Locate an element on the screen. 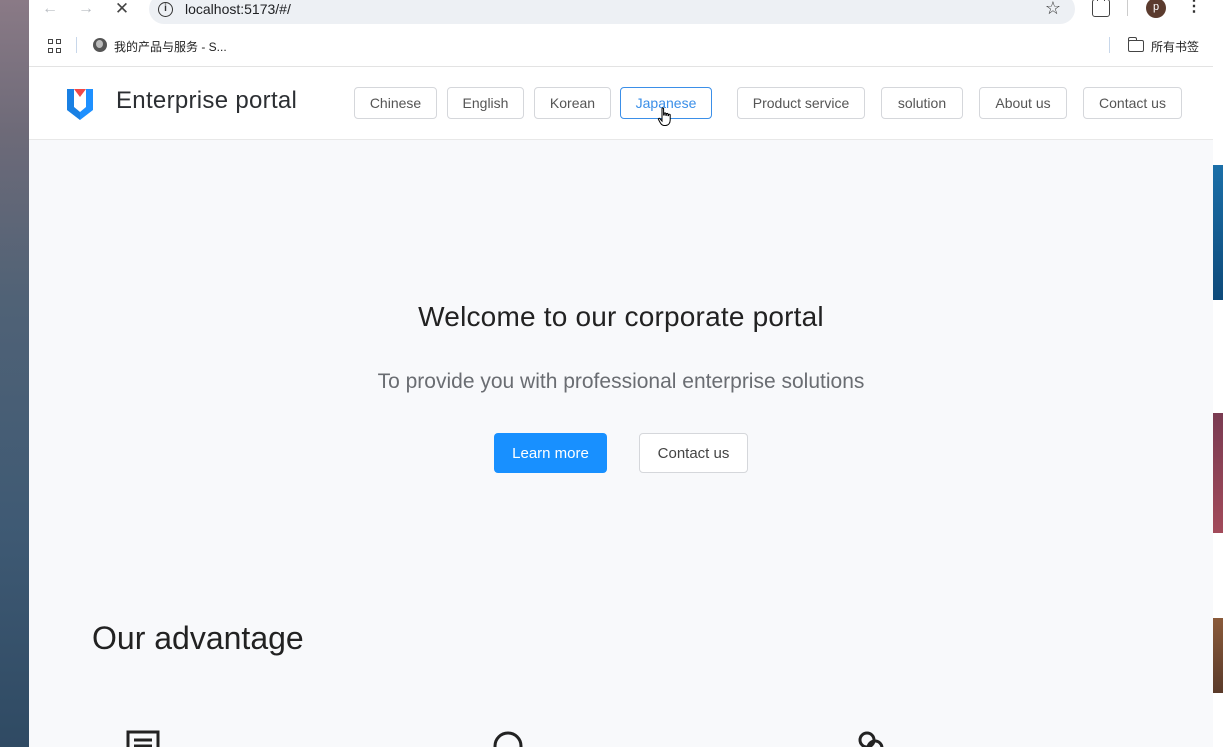 This screenshot has width=1223, height=747. contact-us-button: Contact us is located at coordinates (693, 453).